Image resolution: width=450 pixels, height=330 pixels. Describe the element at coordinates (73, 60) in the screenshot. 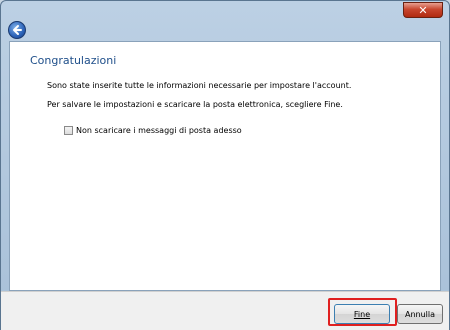

I see `page-title: Congratulazioni` at that location.